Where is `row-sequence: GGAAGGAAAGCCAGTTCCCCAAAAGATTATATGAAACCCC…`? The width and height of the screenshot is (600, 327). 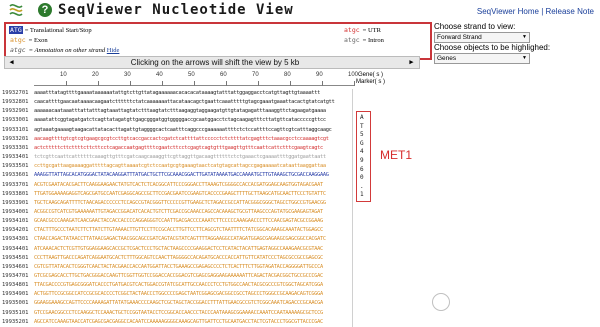
row-sequence: GGAAGGAAAGCCAGTTCCCCAAAAGATTATATGAAACCCC… is located at coordinates (178, 303).